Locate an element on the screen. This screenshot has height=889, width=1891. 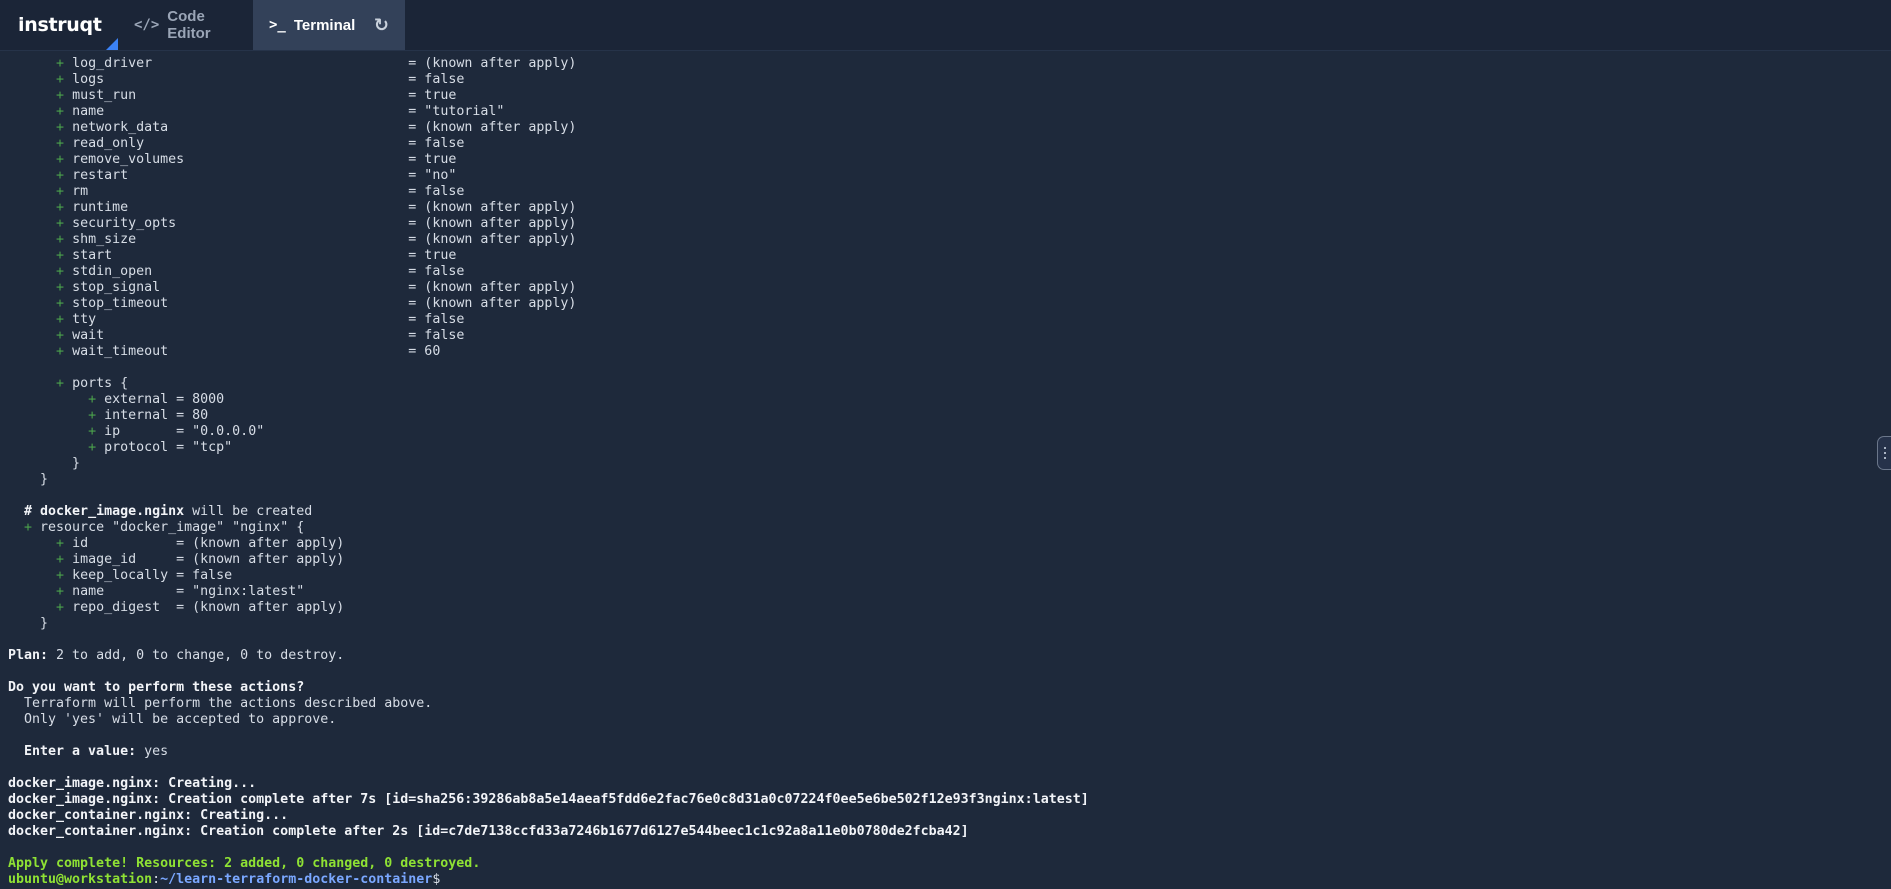
terminal-line: Only 'yes' will be accepted to approve. is located at coordinates (938, 720).